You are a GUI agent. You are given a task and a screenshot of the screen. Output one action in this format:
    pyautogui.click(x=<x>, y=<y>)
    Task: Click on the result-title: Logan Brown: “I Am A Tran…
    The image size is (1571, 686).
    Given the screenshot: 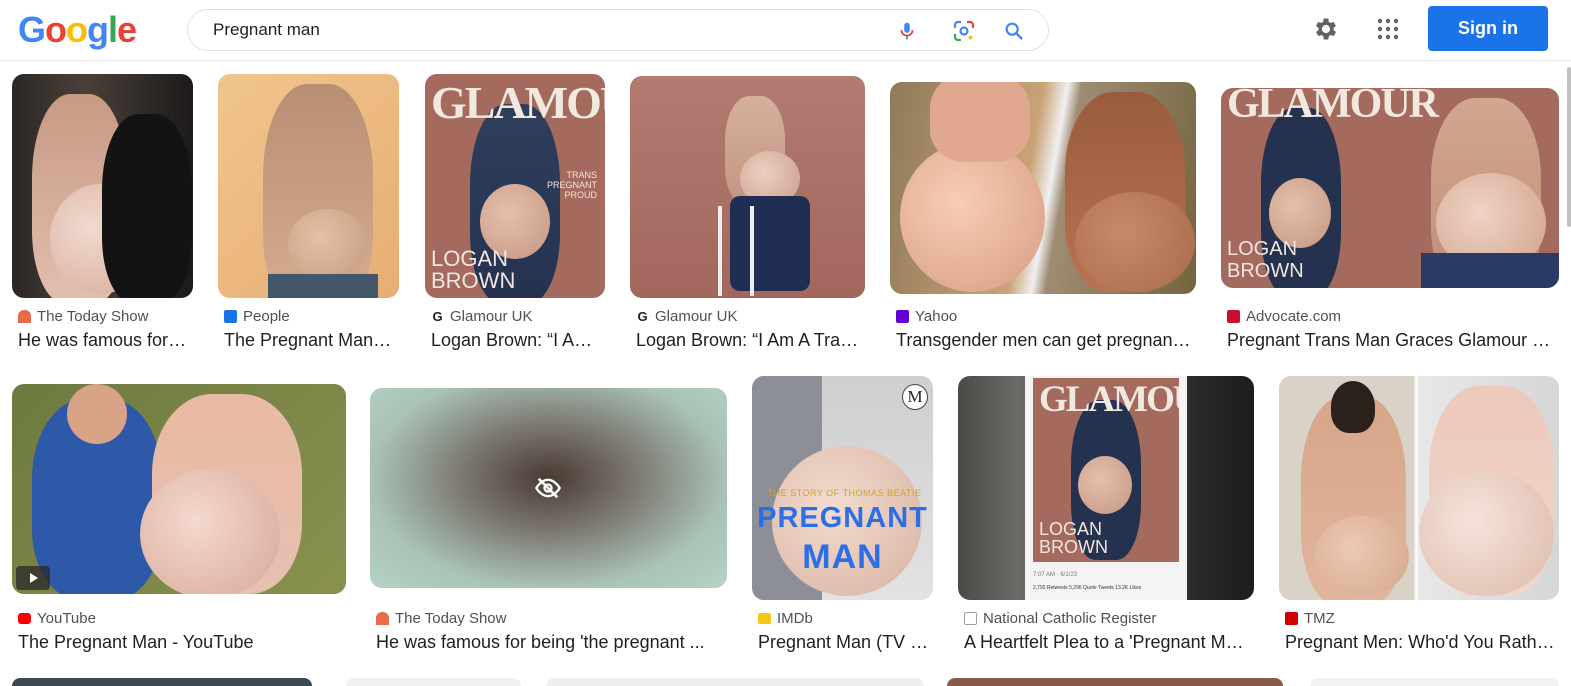 What is the action you would take?
    pyautogui.click(x=750, y=340)
    